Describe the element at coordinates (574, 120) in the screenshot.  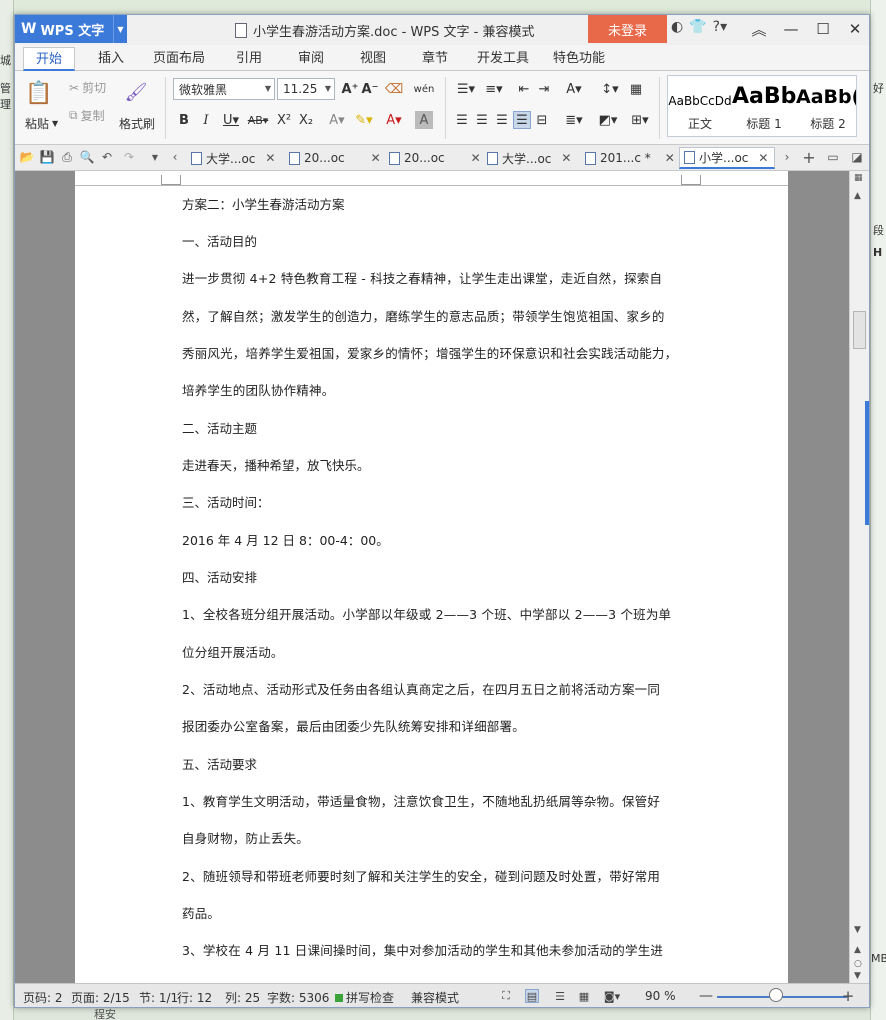
I see `line-spacing-icon: ≣▾` at that location.